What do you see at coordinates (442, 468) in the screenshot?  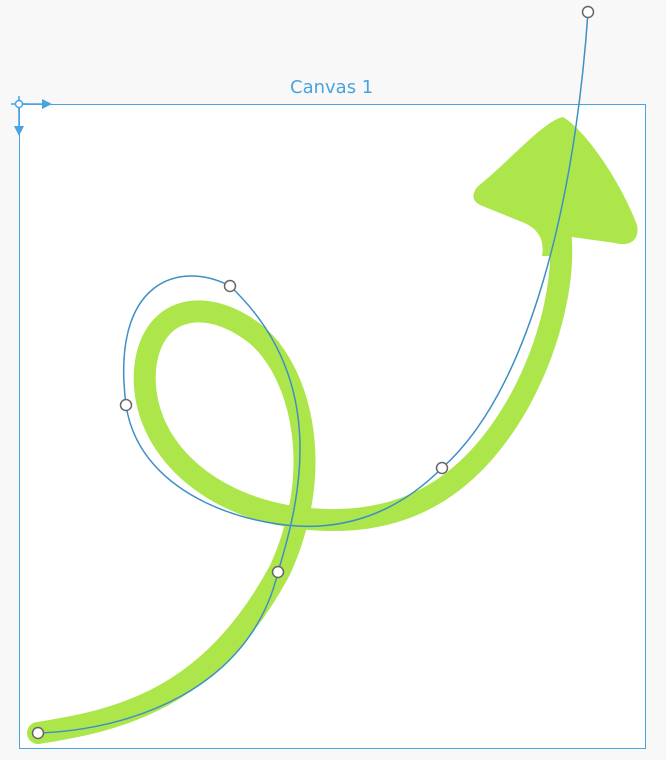 I see `path-handle-right` at bounding box center [442, 468].